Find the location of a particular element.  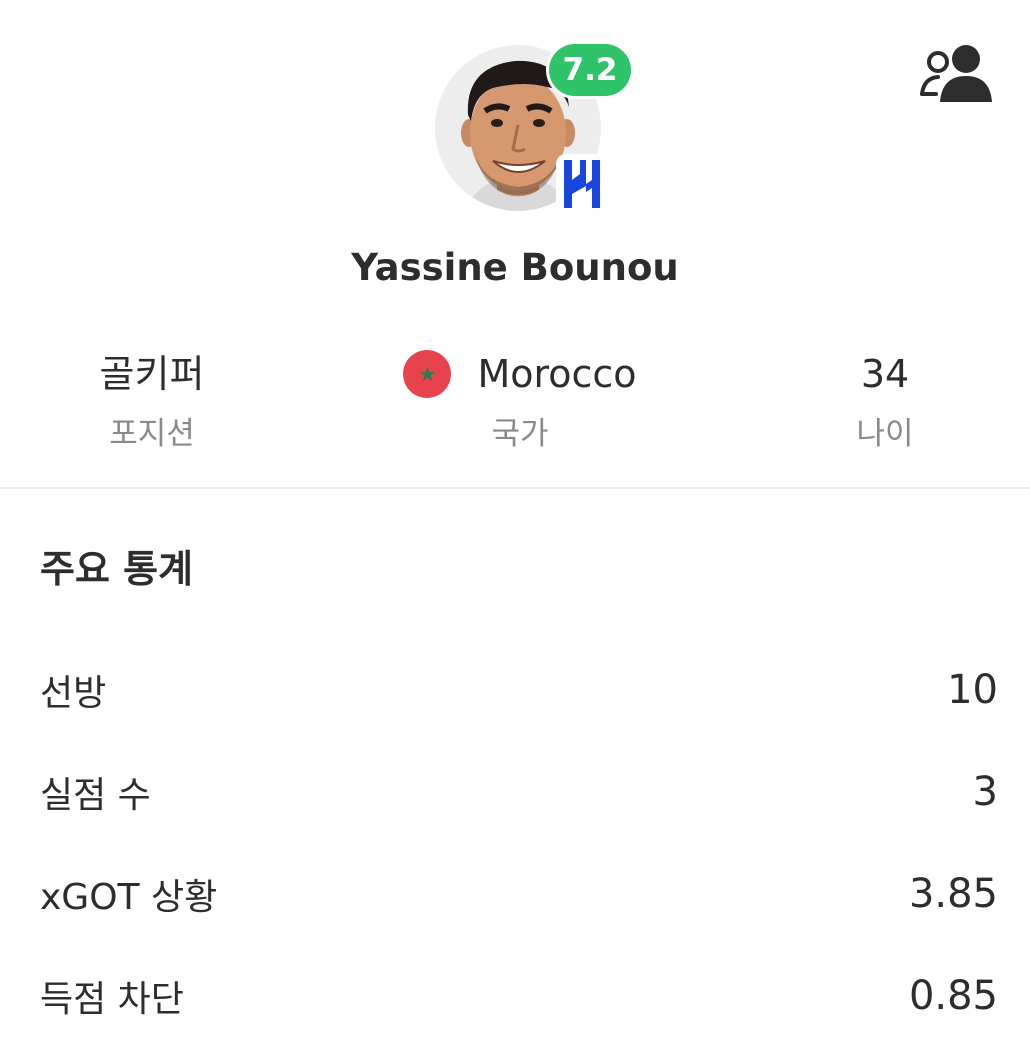

info-position: 골키퍼 포지션 is located at coordinates (152, 402).